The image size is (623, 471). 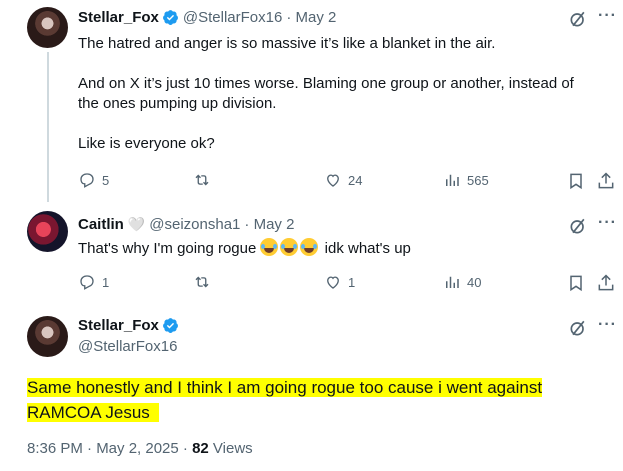 I want to click on views-button: 565, so click(x=466, y=180).